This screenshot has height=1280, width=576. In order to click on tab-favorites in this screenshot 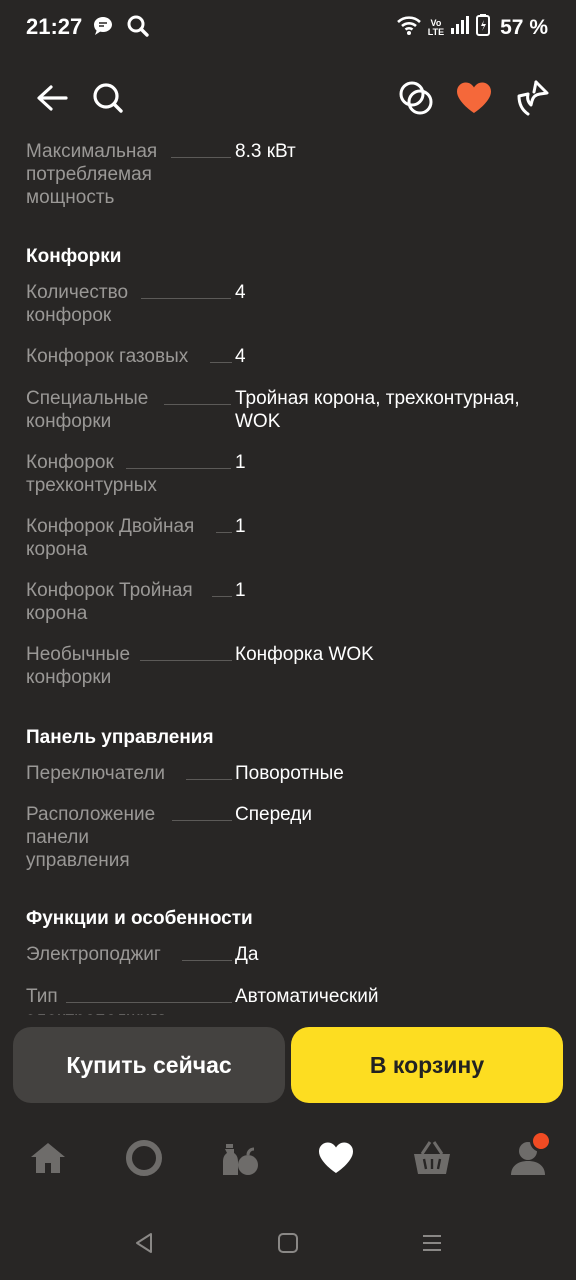, I will do `click(336, 1158)`.